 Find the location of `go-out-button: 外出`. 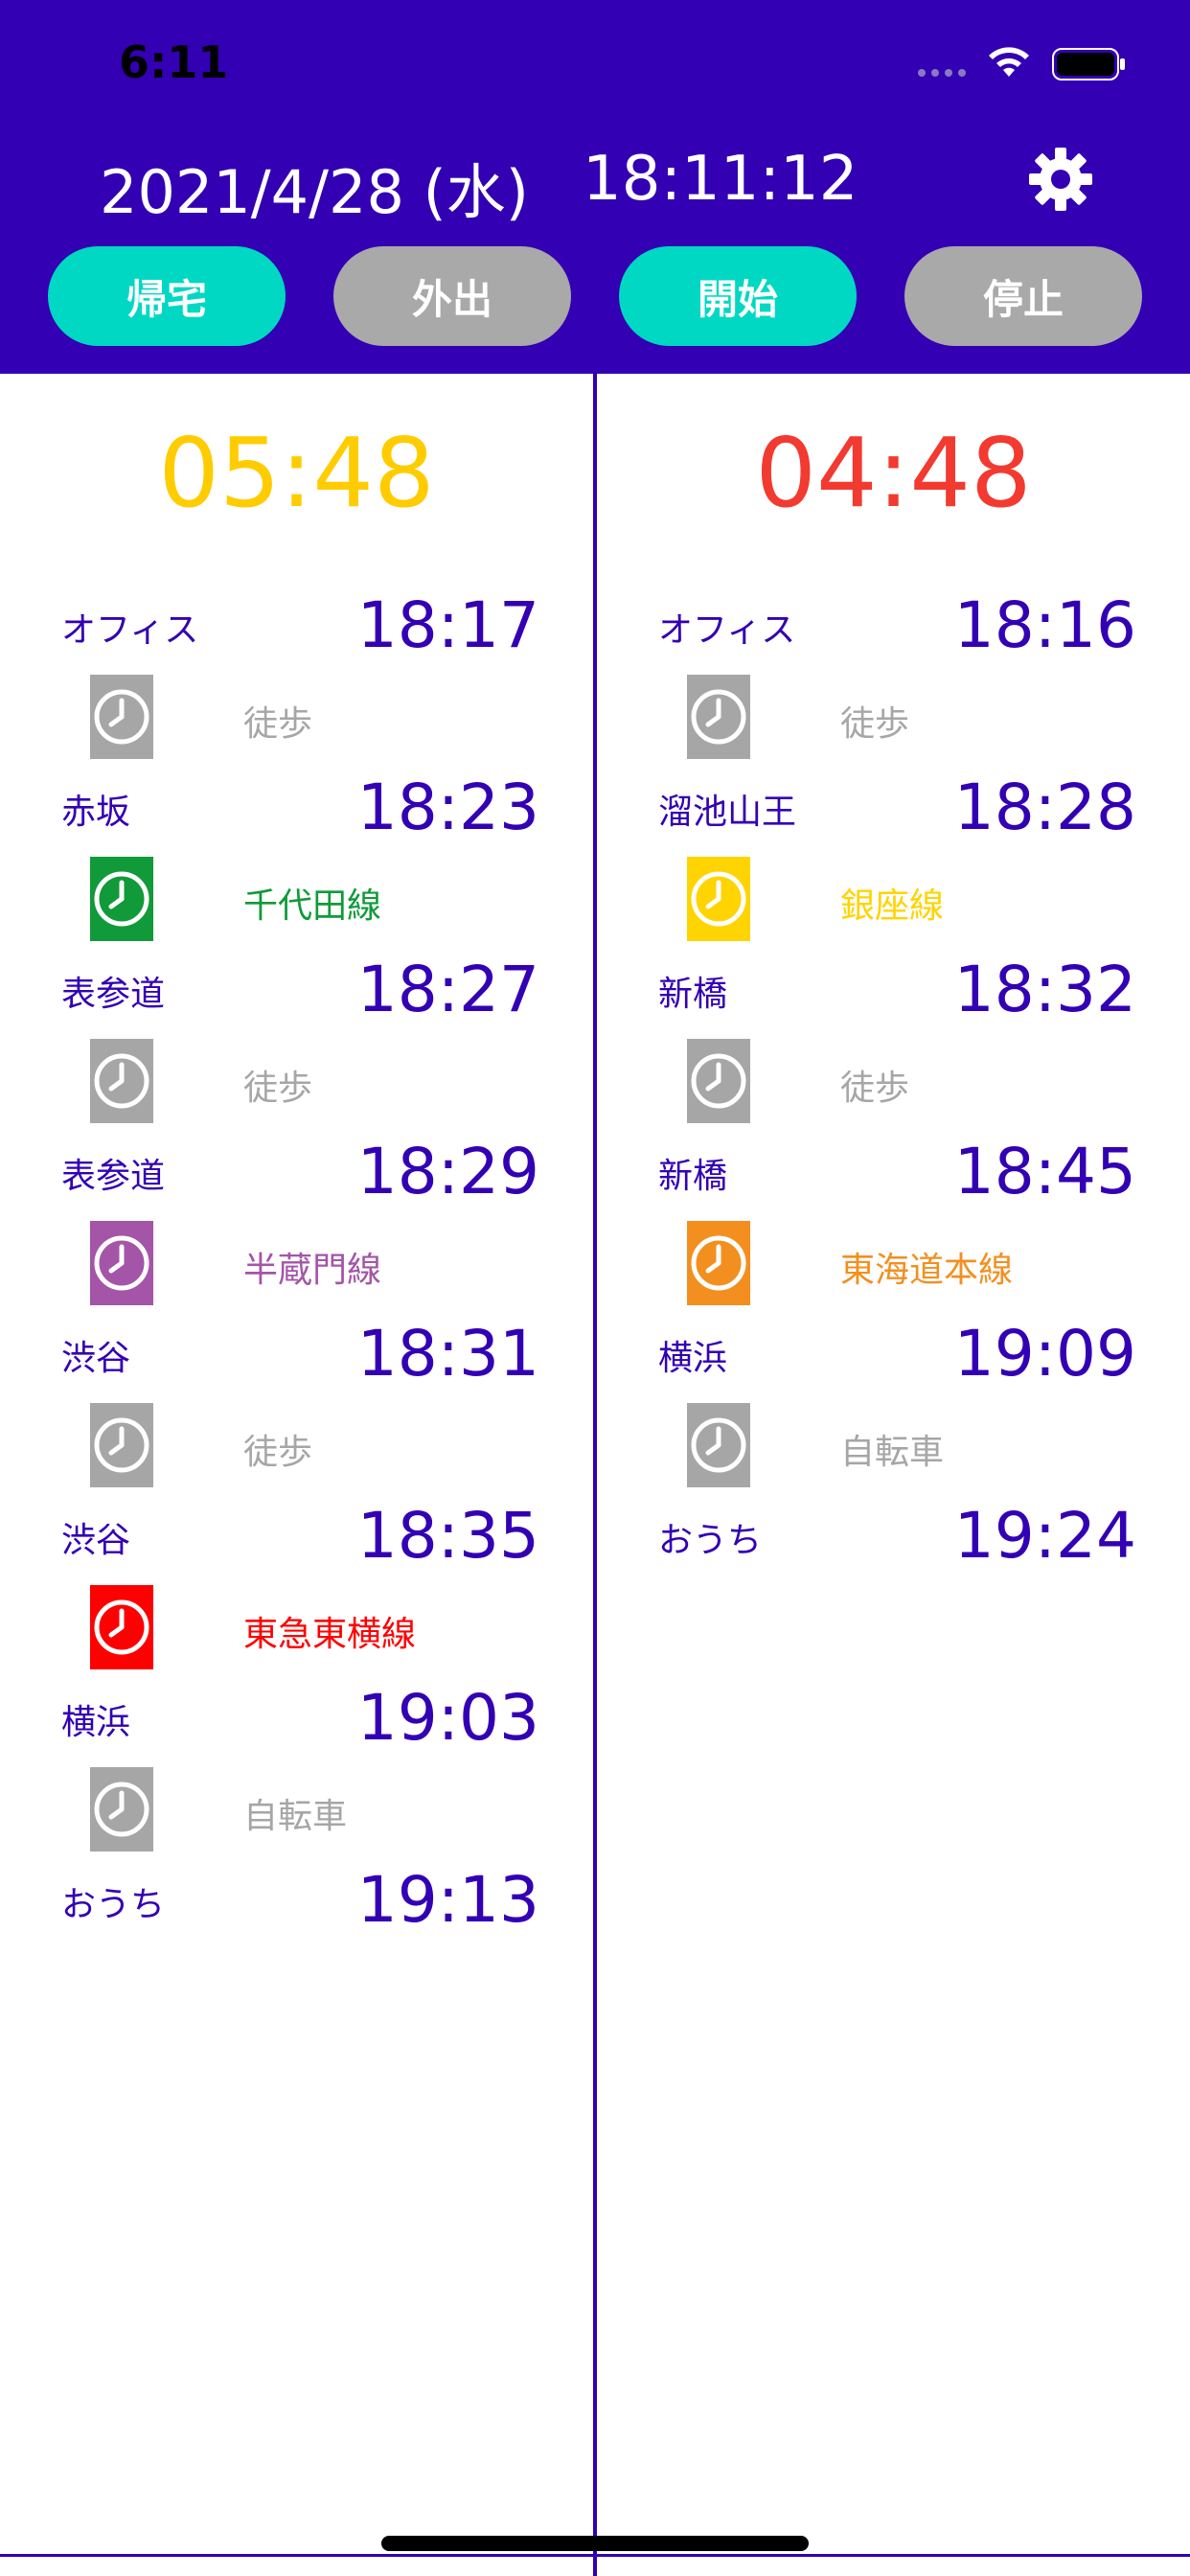

go-out-button: 外出 is located at coordinates (452, 296).